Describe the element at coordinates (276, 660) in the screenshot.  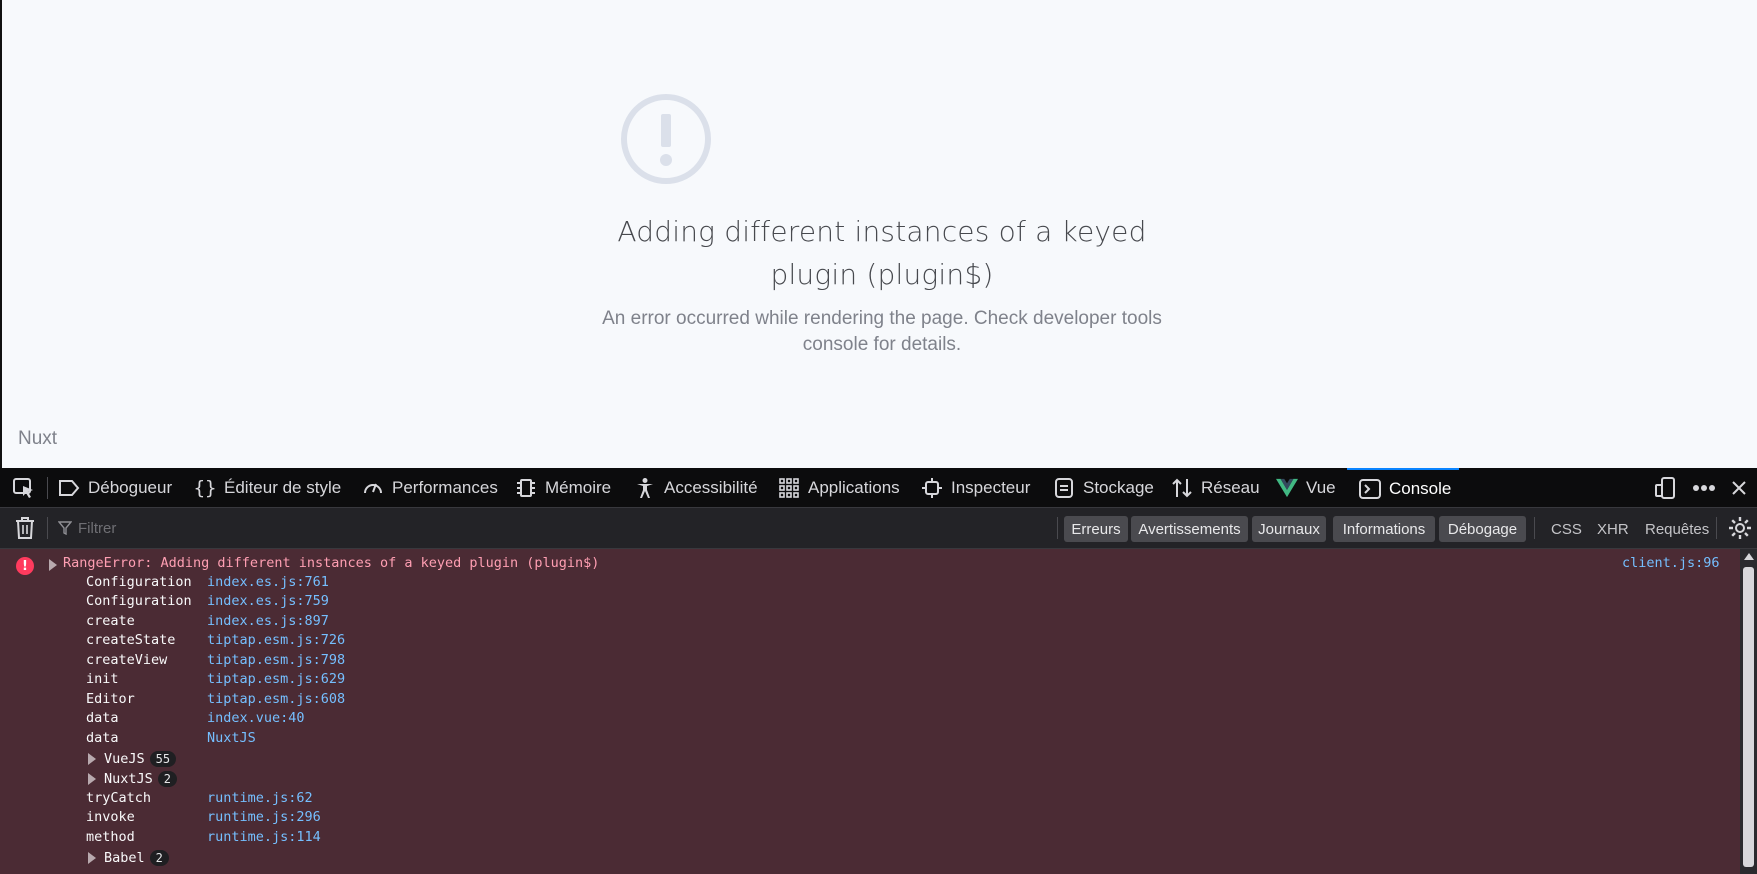
I see `frame-location-link: tiptap.esm.js:798` at that location.